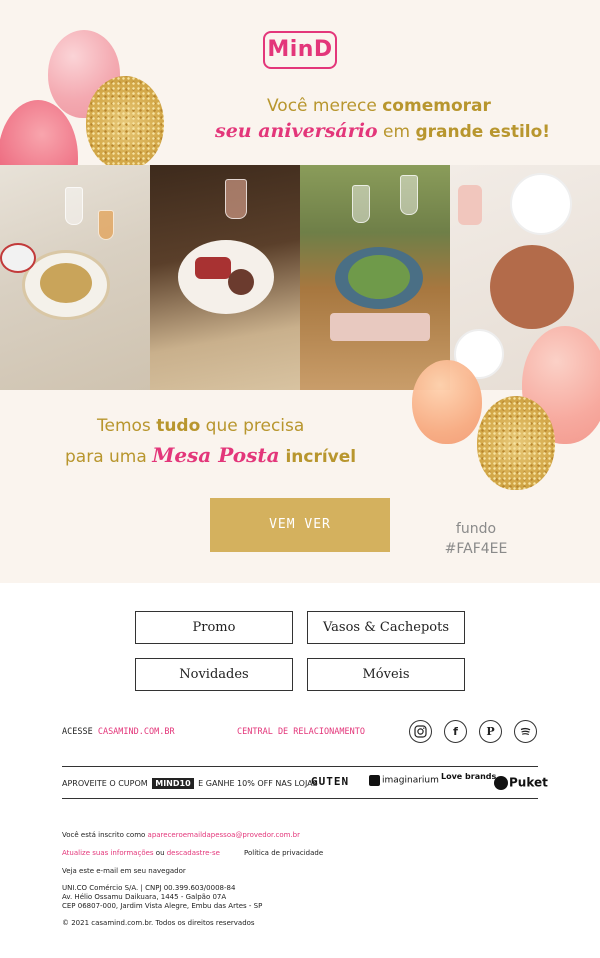  What do you see at coordinates (447, 402) in the screenshot?
I see `peach-balloon-decoration` at bounding box center [447, 402].